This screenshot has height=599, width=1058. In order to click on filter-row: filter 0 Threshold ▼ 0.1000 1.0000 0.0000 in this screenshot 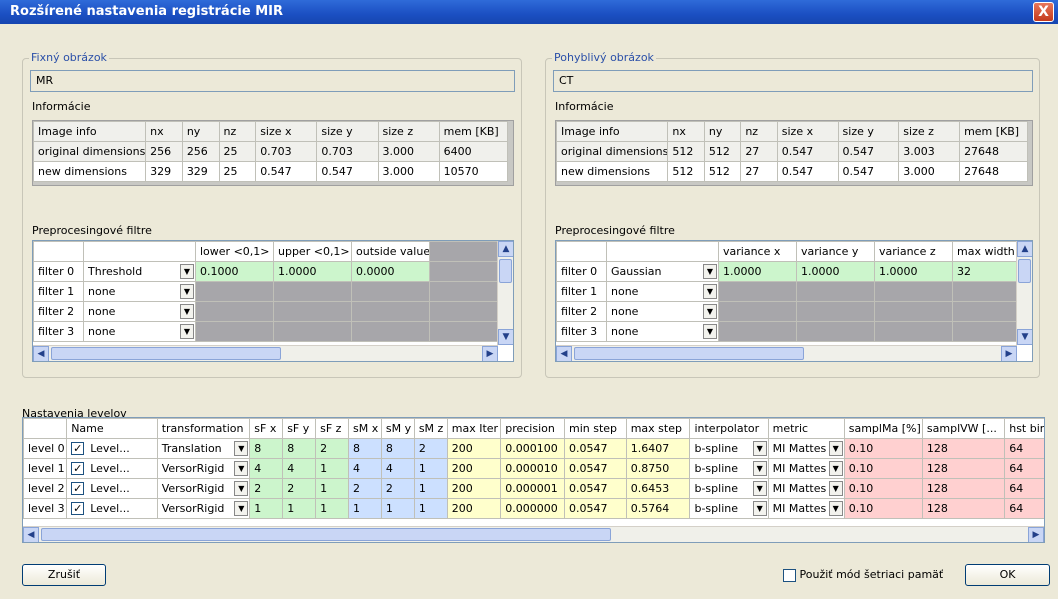, I will do `click(266, 271)`.